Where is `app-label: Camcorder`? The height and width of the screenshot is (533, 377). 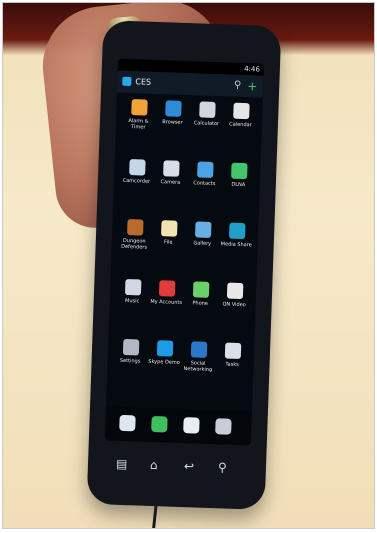 app-label: Camcorder is located at coordinates (136, 181).